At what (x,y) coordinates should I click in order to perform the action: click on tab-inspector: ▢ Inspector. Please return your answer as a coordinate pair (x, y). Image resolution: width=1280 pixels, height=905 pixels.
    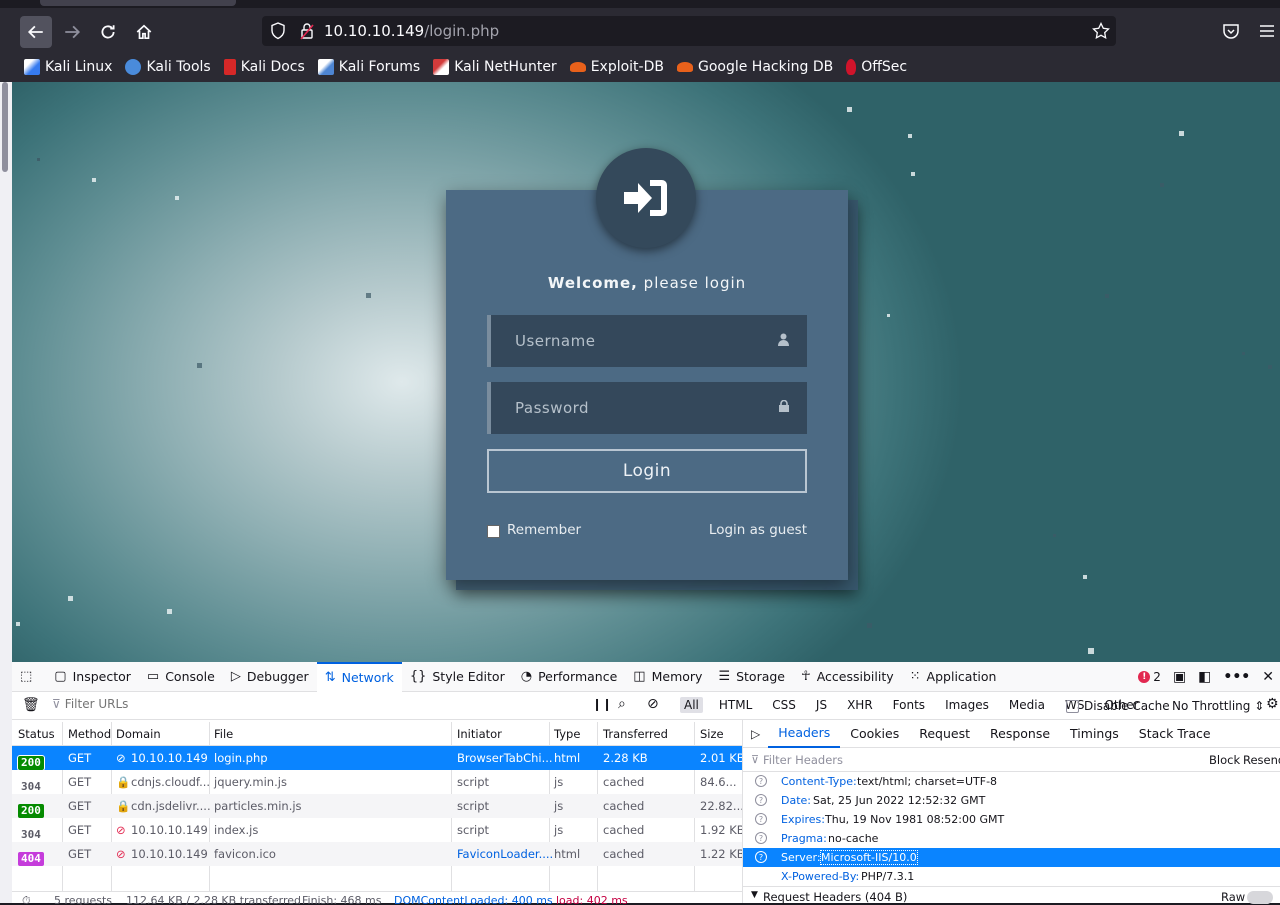
    Looking at the image, I should click on (92, 677).